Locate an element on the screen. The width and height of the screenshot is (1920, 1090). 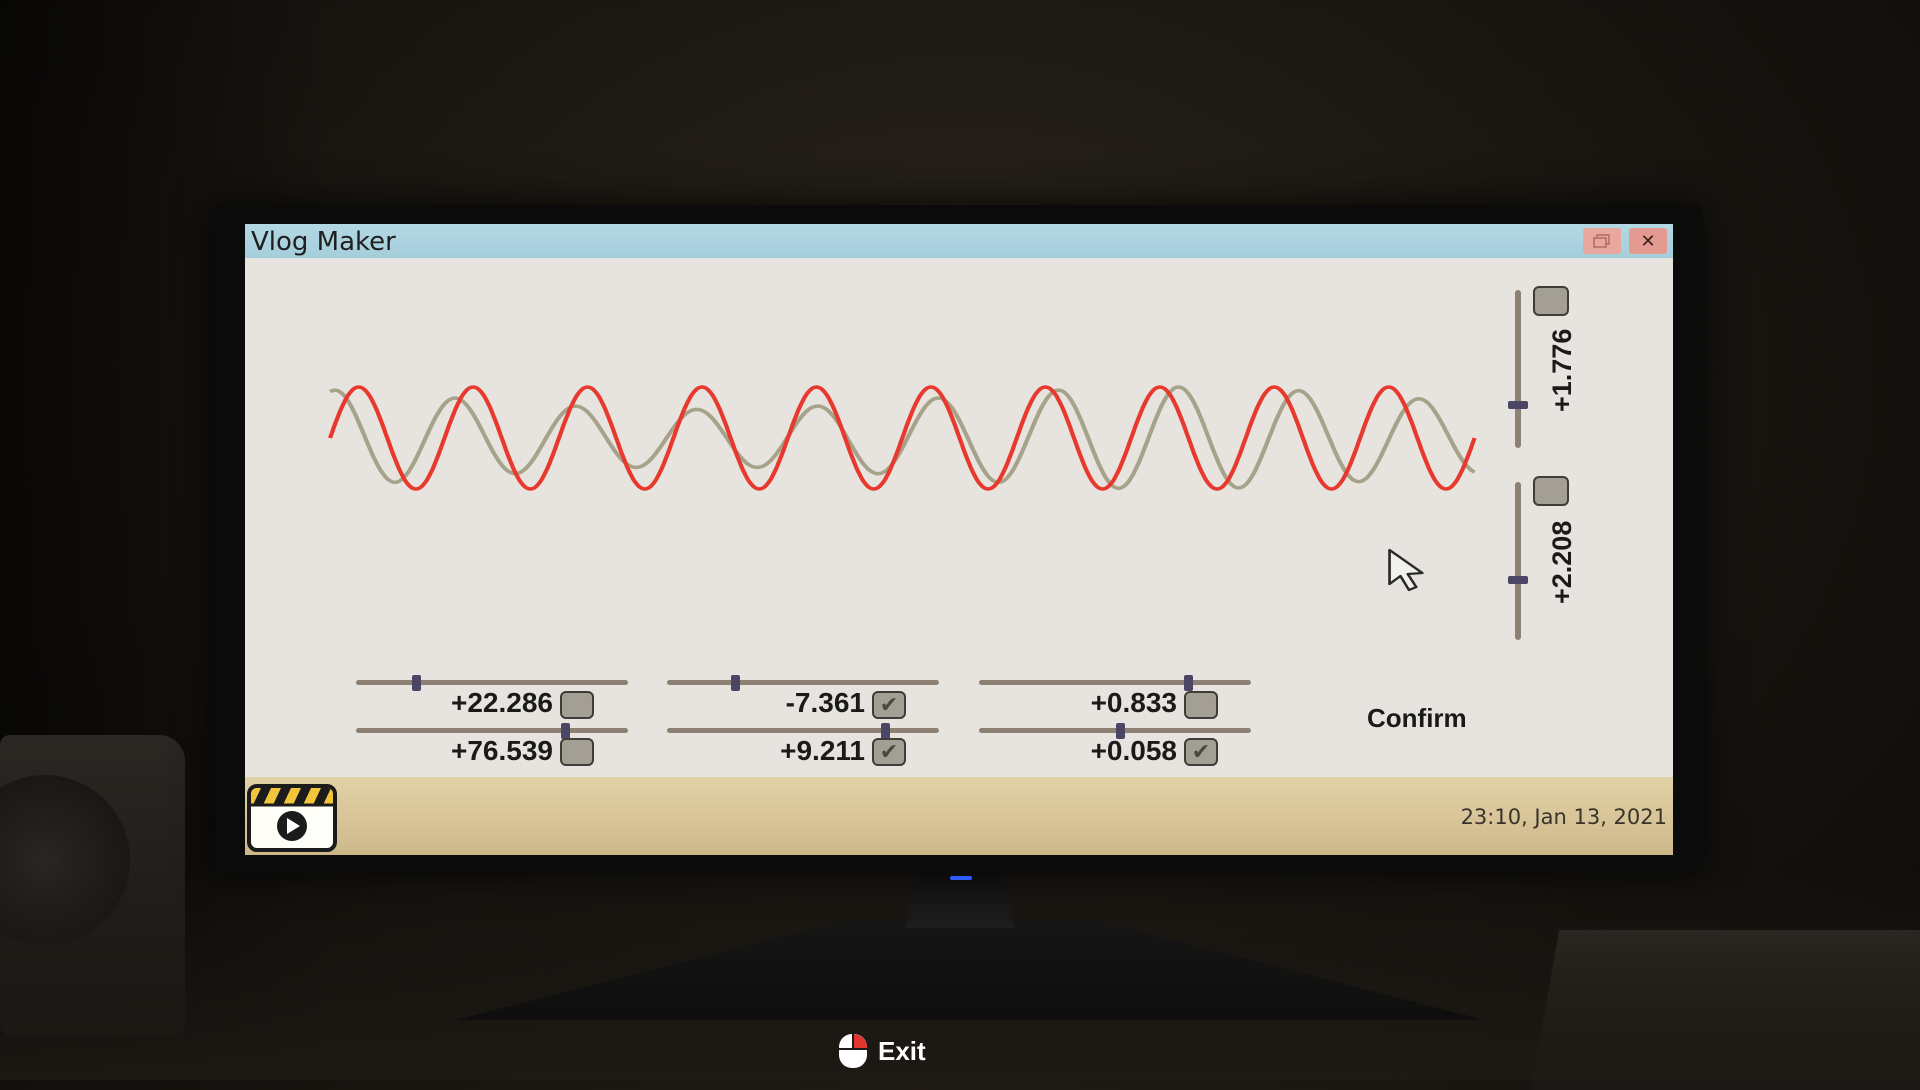
hslider-2-thumb is located at coordinates (566, 731).